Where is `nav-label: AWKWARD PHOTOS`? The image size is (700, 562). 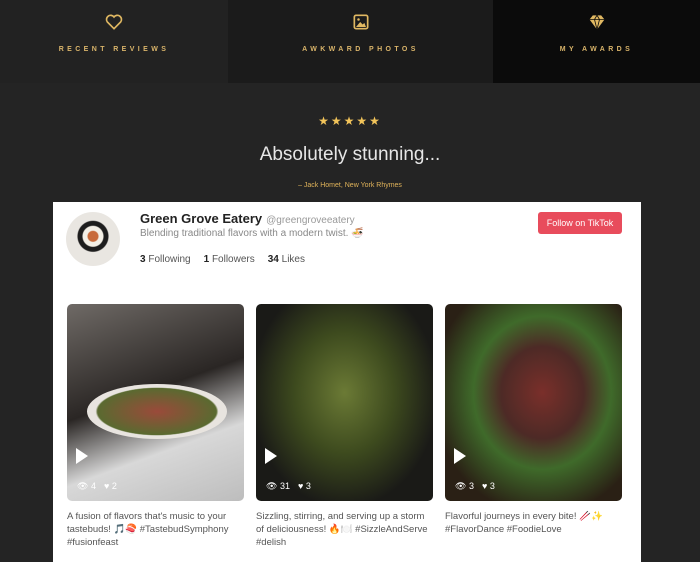
nav-label: AWKWARD PHOTOS is located at coordinates (360, 49).